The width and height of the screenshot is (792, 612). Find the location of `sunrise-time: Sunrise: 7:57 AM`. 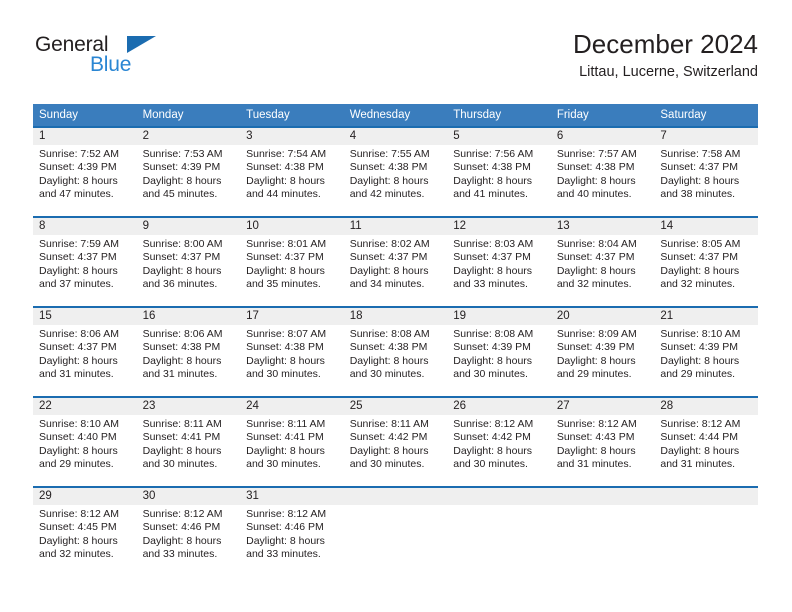

sunrise-time: Sunrise: 7:57 AM is located at coordinates (596, 154).